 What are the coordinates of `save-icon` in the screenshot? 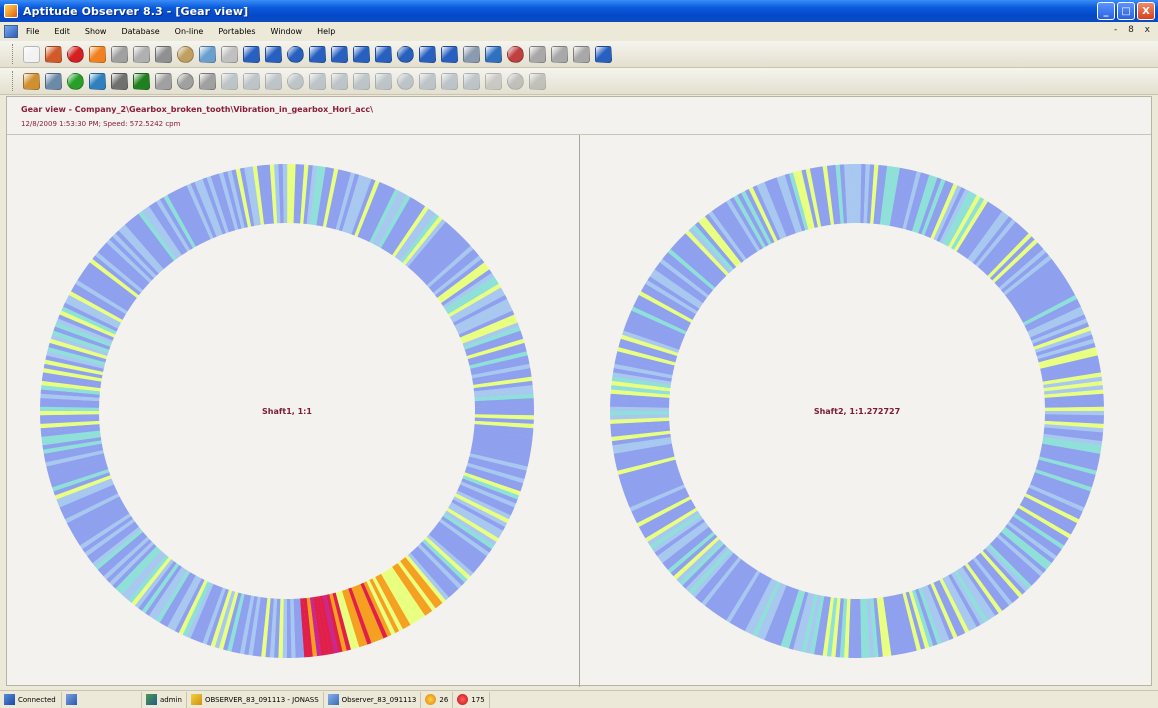 It's located at (515, 81).